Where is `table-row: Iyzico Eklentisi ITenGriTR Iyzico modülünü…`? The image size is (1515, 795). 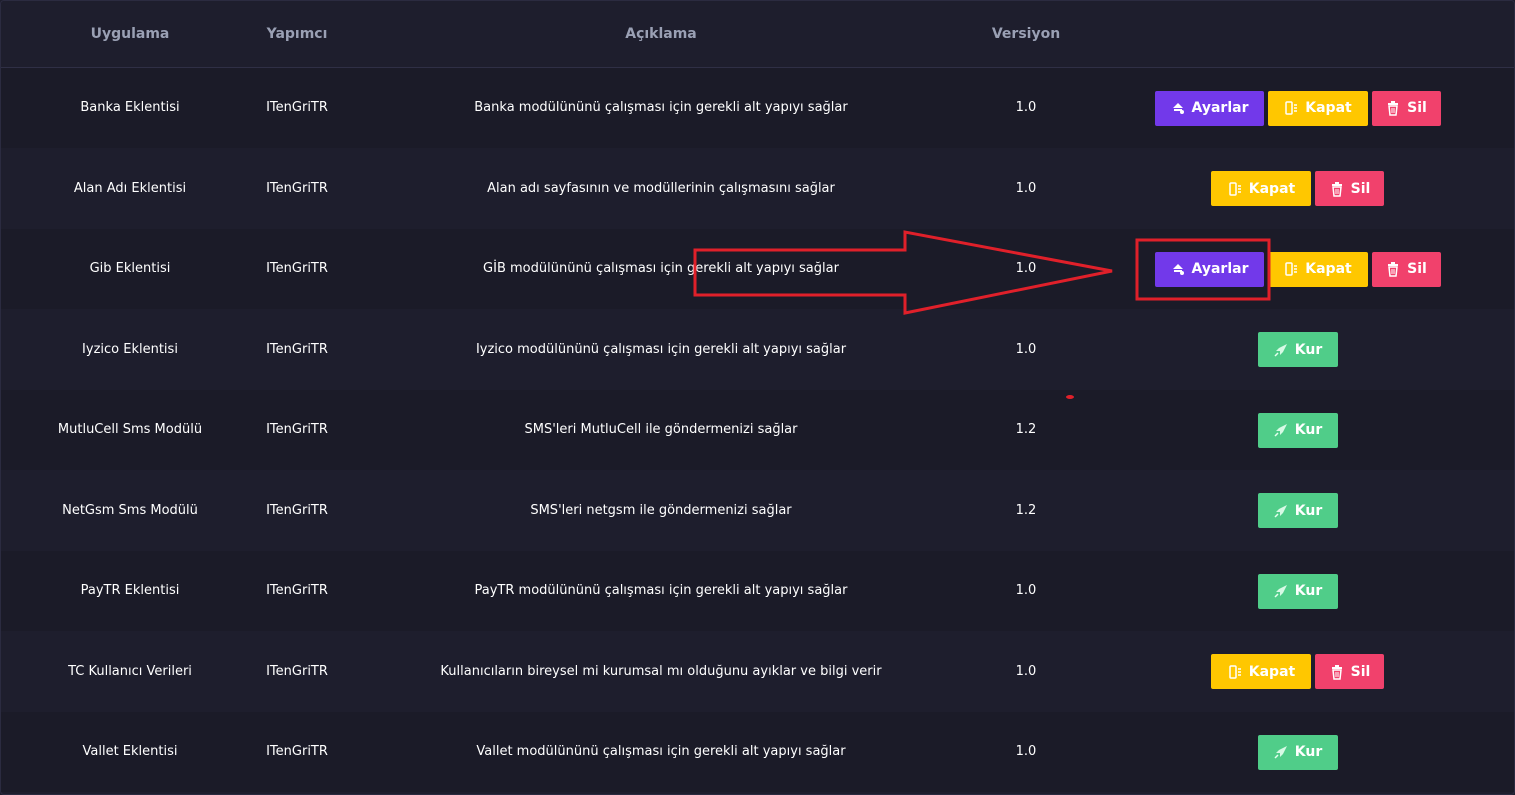
table-row: Iyzico Eklentisi ITenGriTR Iyzico modülünü… is located at coordinates (757, 349).